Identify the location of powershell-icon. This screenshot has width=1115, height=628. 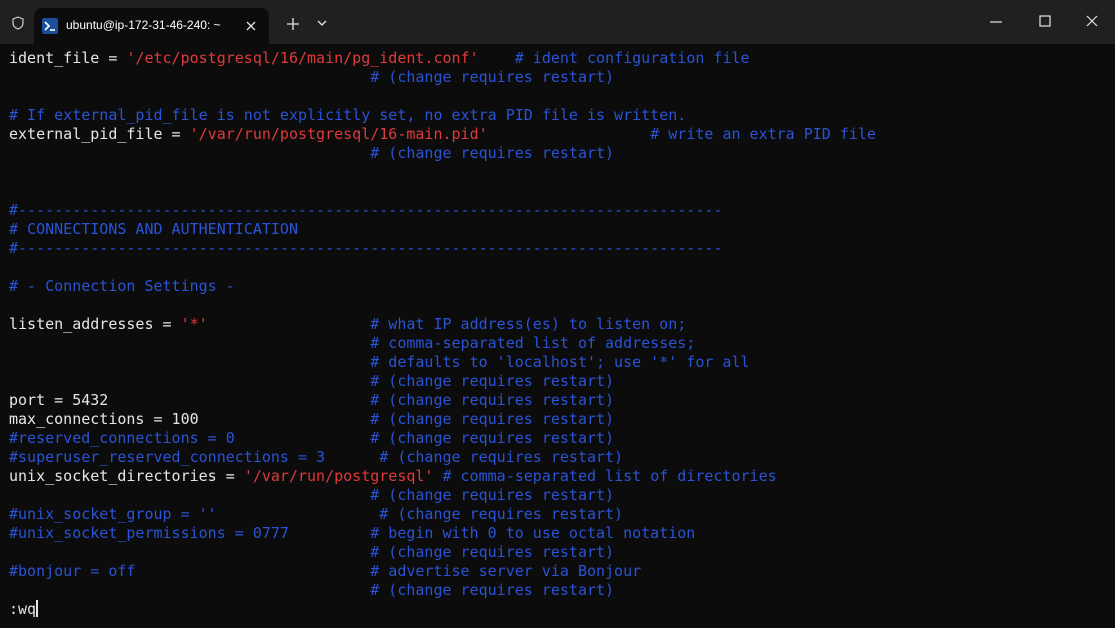
(50, 26).